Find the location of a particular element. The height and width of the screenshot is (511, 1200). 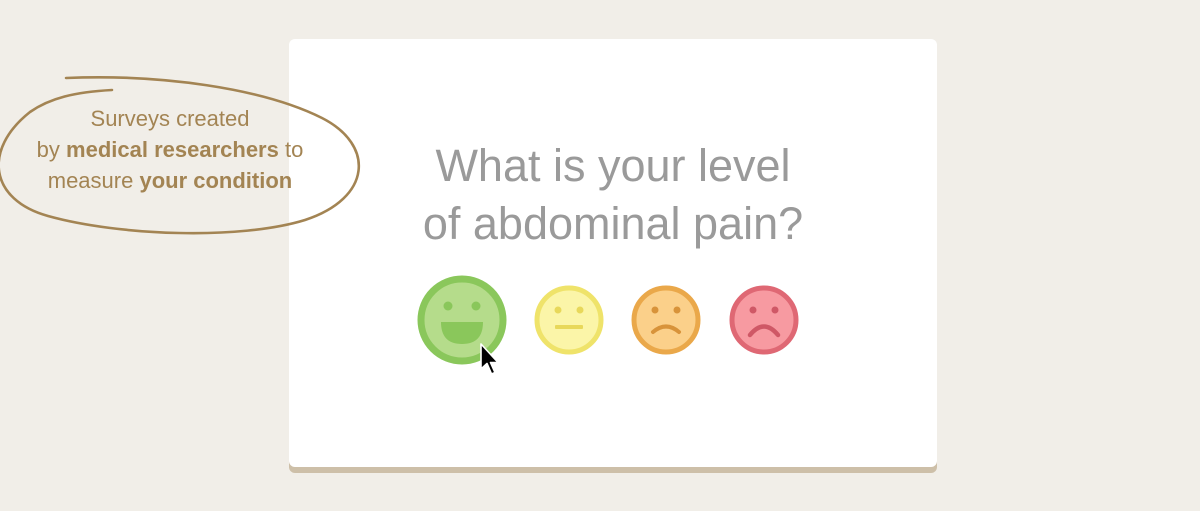

annotation-line-1: Surveys created is located at coordinates (170, 118).